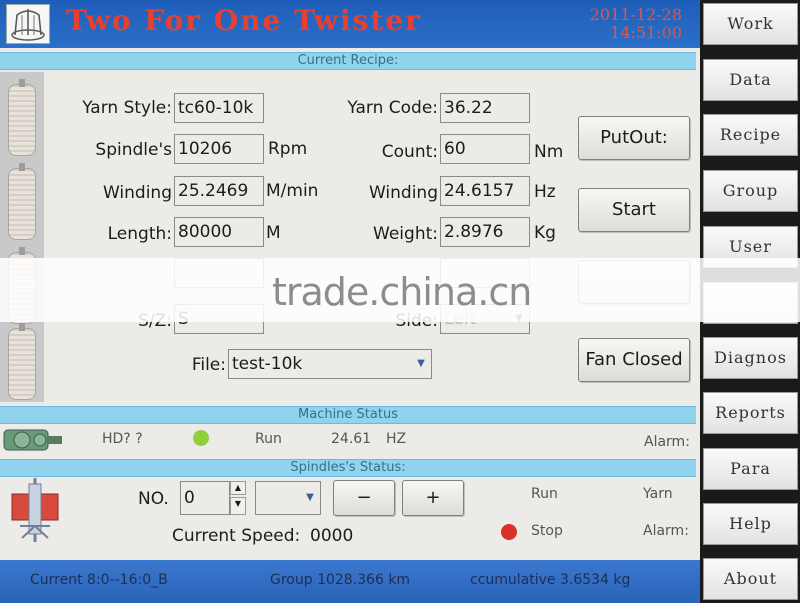  What do you see at coordinates (750, 191) in the screenshot?
I see `nav-group-button: Group` at bounding box center [750, 191].